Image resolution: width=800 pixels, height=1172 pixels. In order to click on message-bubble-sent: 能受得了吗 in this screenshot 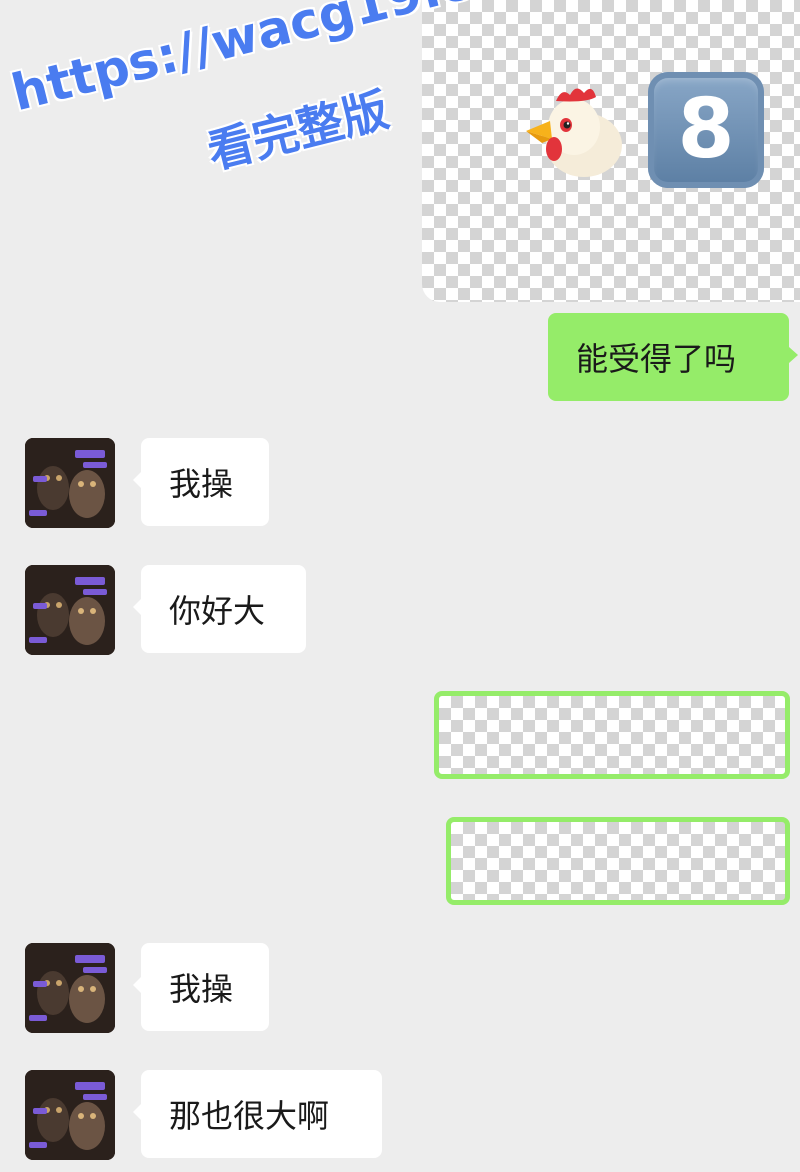, I will do `click(673, 357)`.